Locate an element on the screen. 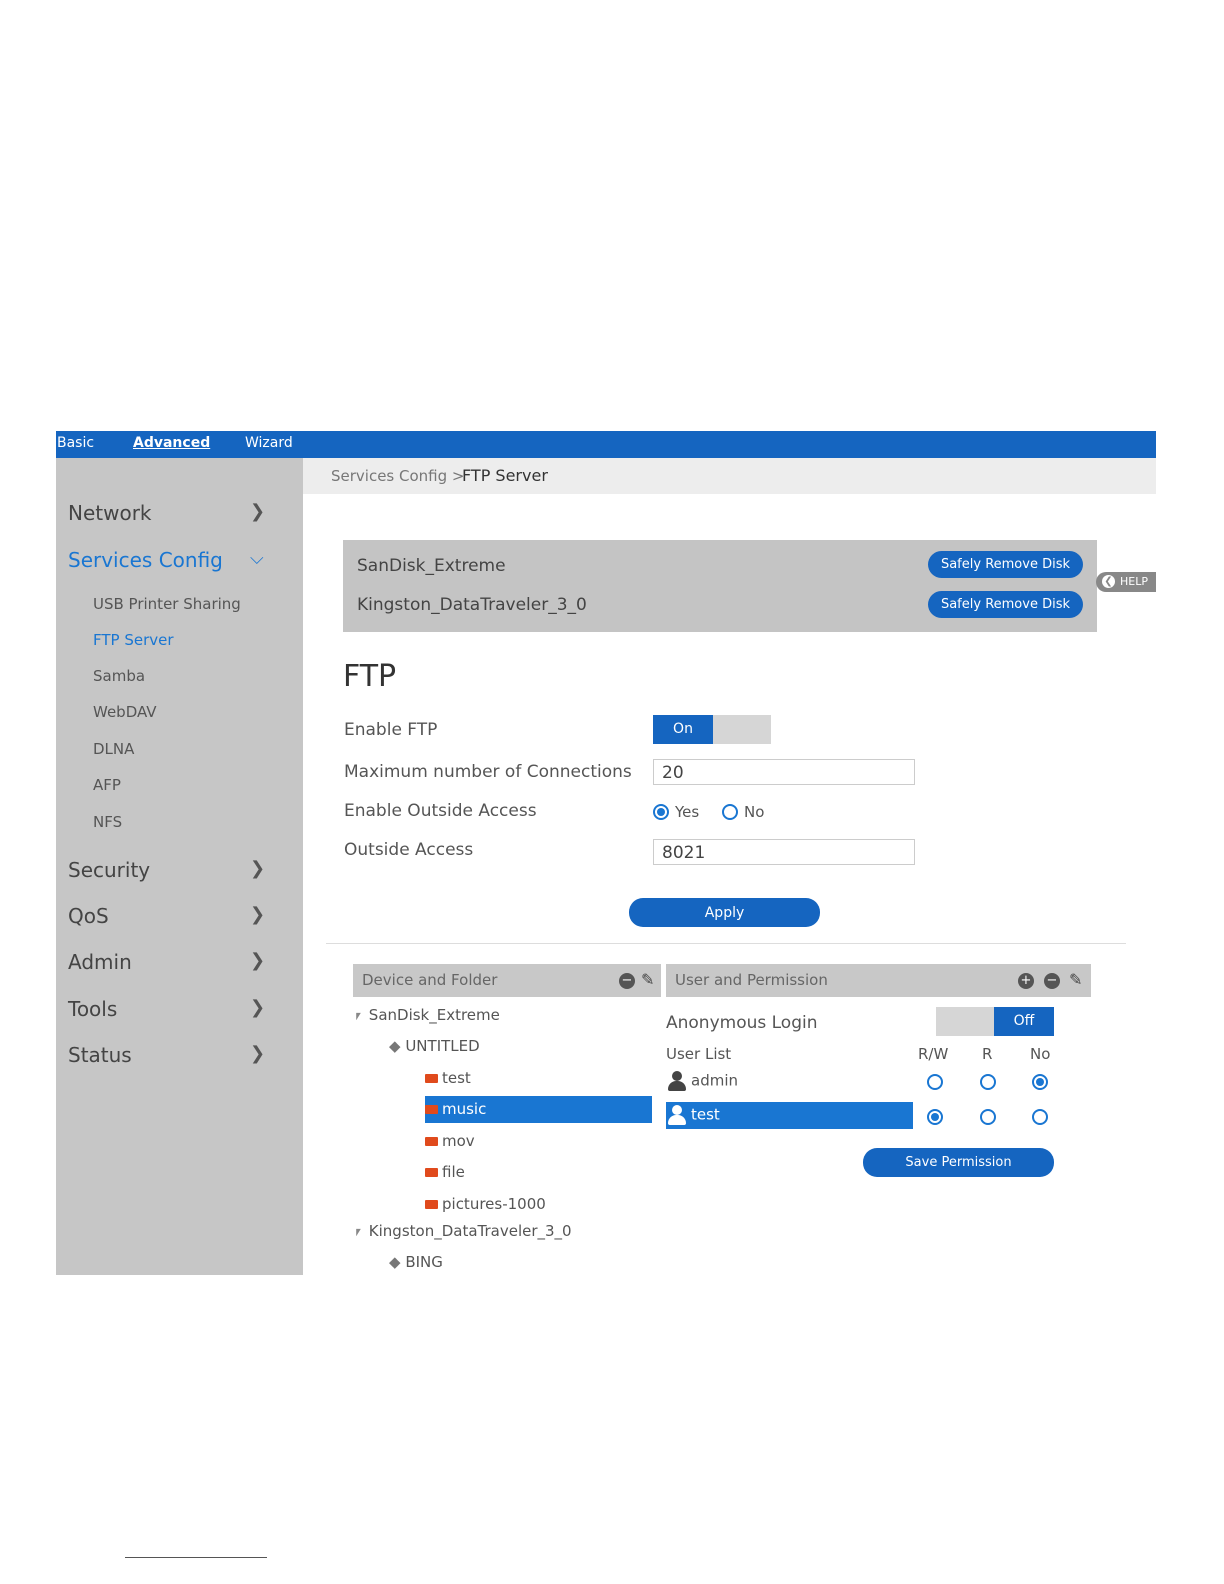 The height and width of the screenshot is (1584, 1224). tree-folder: mov is located at coordinates (450, 1141).